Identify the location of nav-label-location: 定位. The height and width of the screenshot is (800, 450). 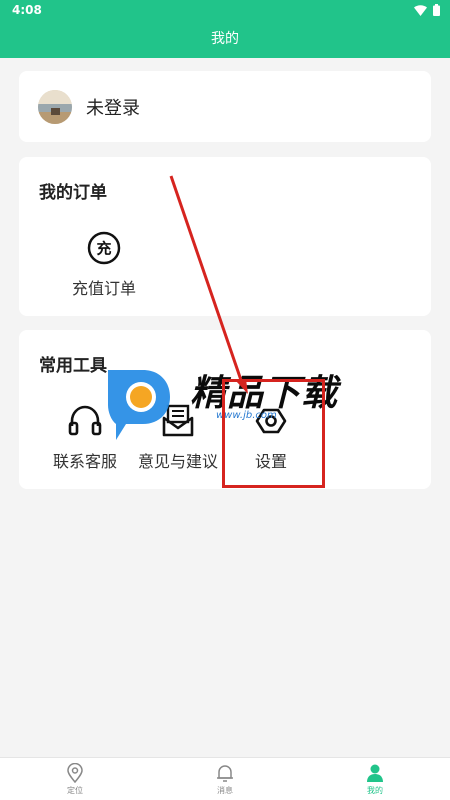
(75, 790).